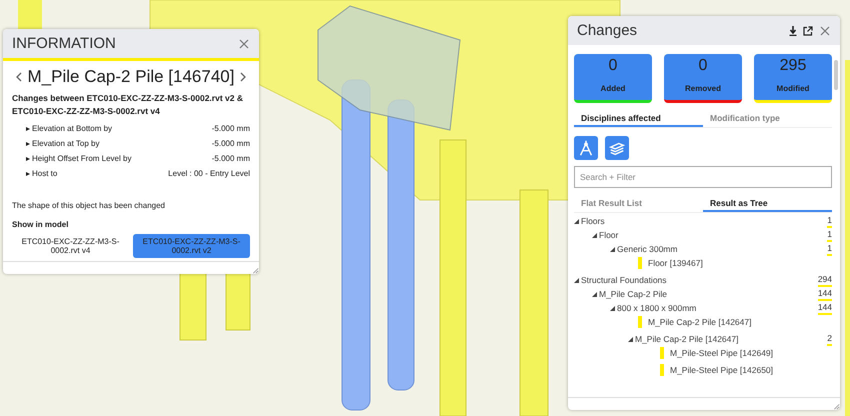 This screenshot has height=416, width=850. Describe the element at coordinates (64, 43) in the screenshot. I see `panel-title: INFORMATION` at that location.